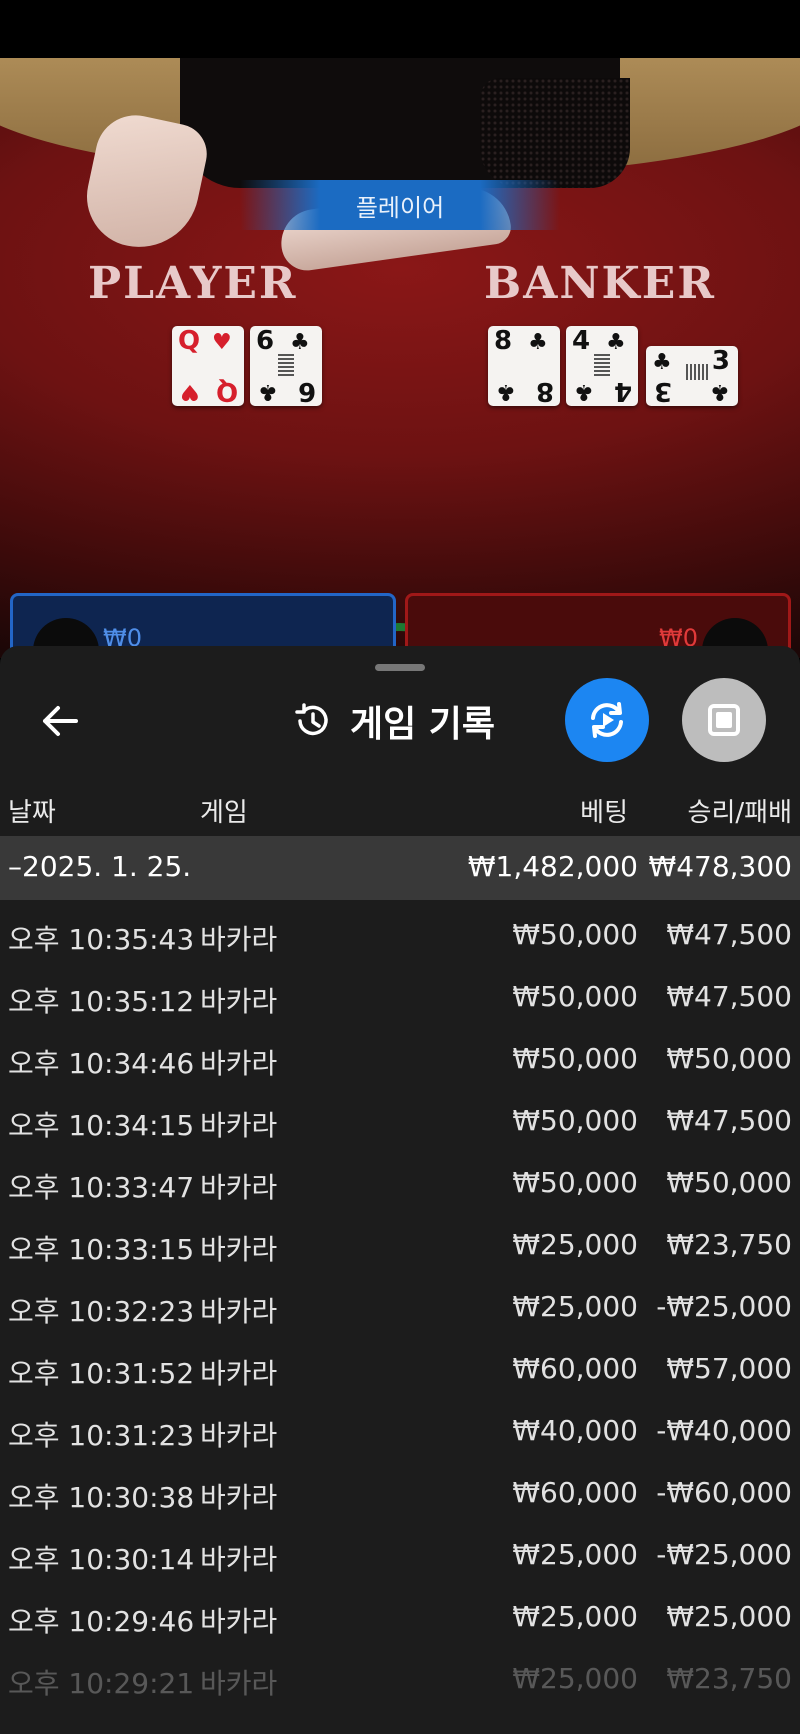 The height and width of the screenshot is (1734, 800). I want to click on history-row: 오후 10:29:21 바카라 ₩25,000 ₩23,750, so click(400, 1677).